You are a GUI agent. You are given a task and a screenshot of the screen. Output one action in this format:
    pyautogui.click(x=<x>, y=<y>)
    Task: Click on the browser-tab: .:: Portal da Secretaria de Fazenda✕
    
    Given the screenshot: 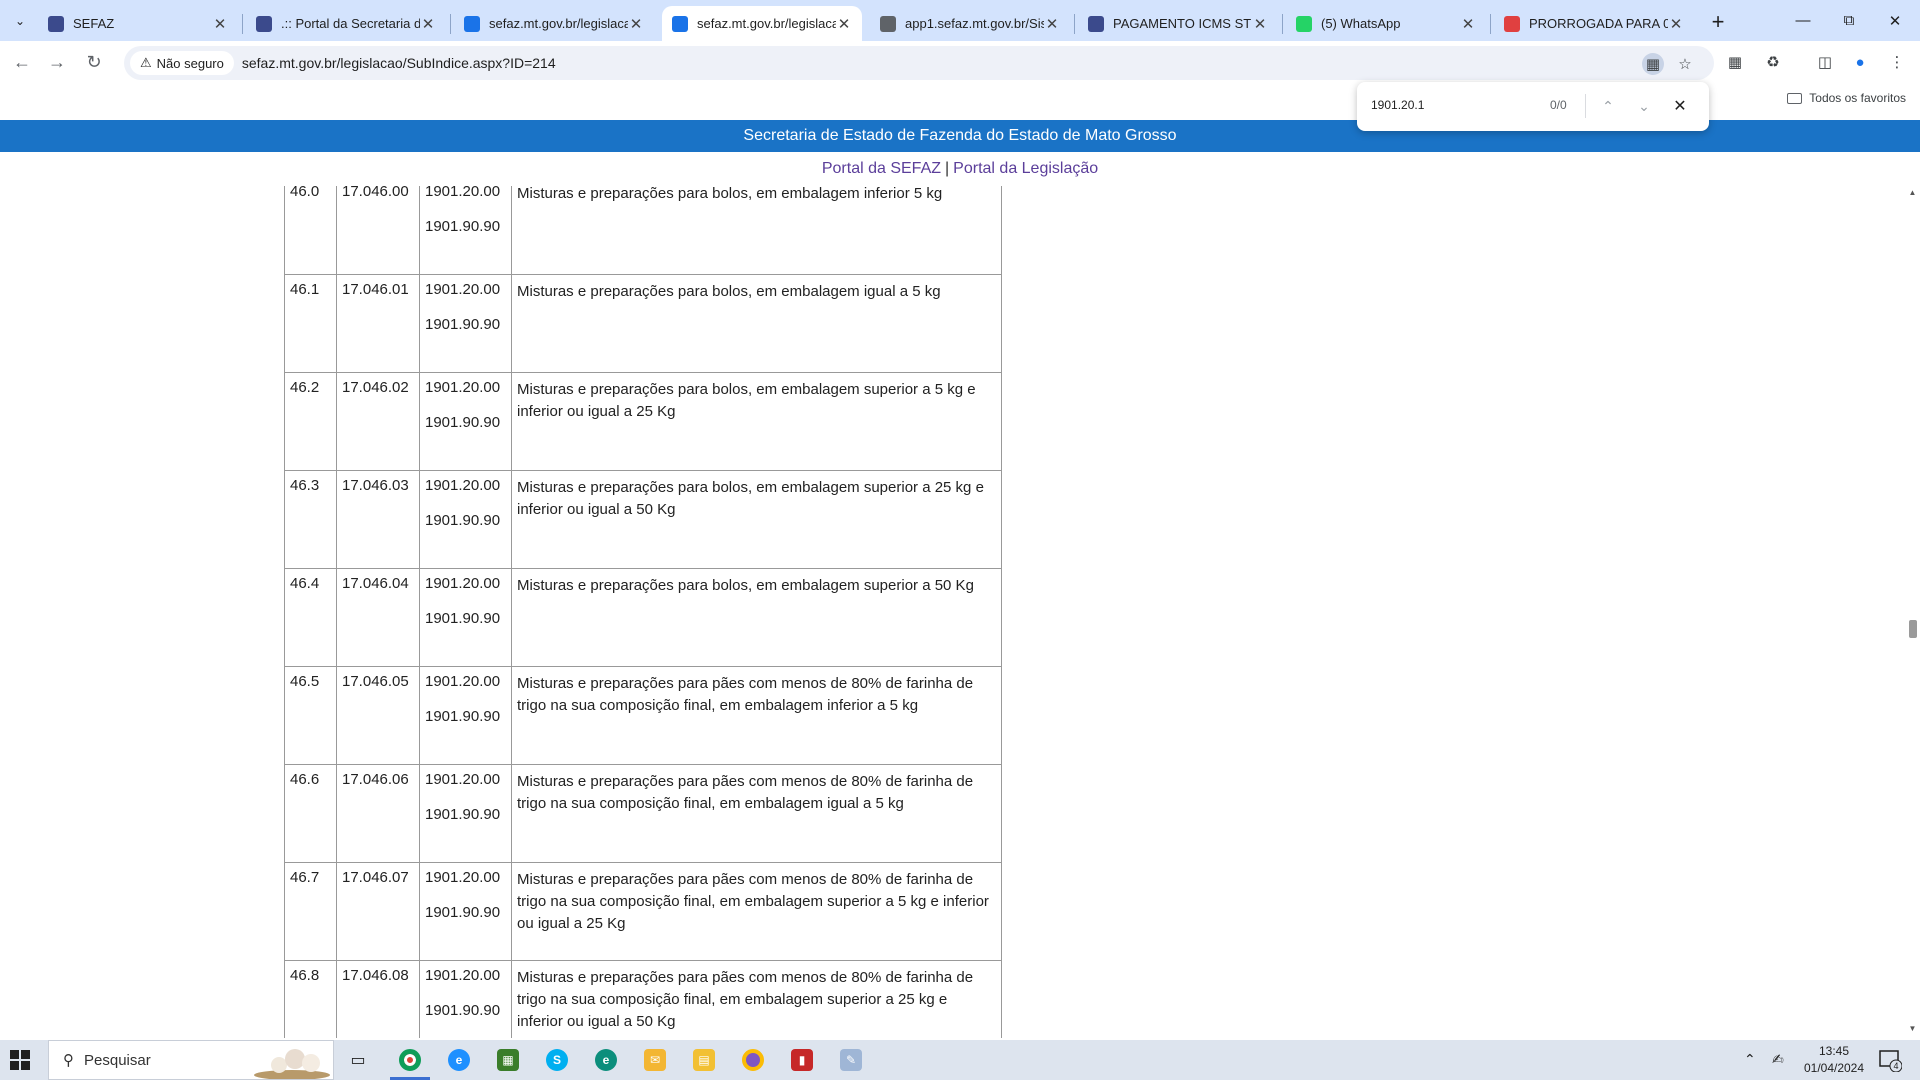 What is the action you would take?
    pyautogui.click(x=346, y=23)
    